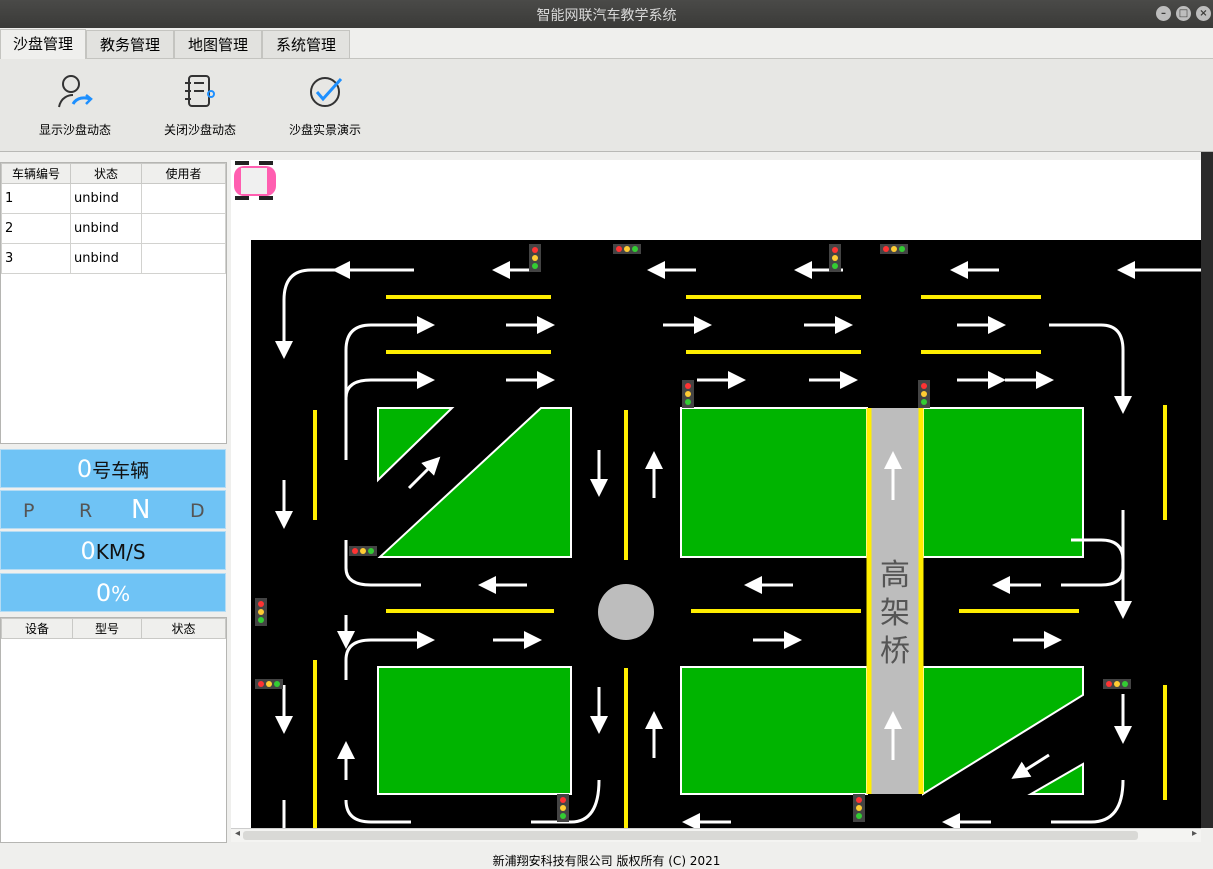 This screenshot has width=1213, height=869. Describe the element at coordinates (36, 173) in the screenshot. I see `column-header-vehicle-id: 车辆编号` at that location.